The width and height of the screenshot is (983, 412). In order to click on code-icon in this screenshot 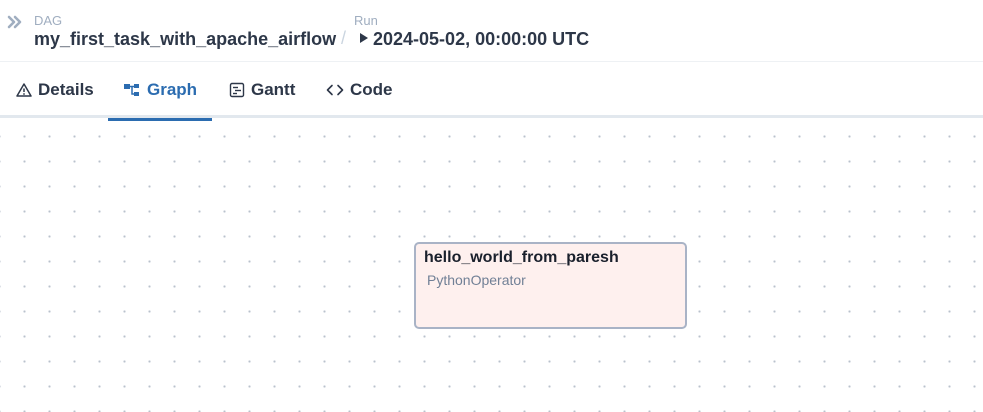, I will do `click(335, 90)`.